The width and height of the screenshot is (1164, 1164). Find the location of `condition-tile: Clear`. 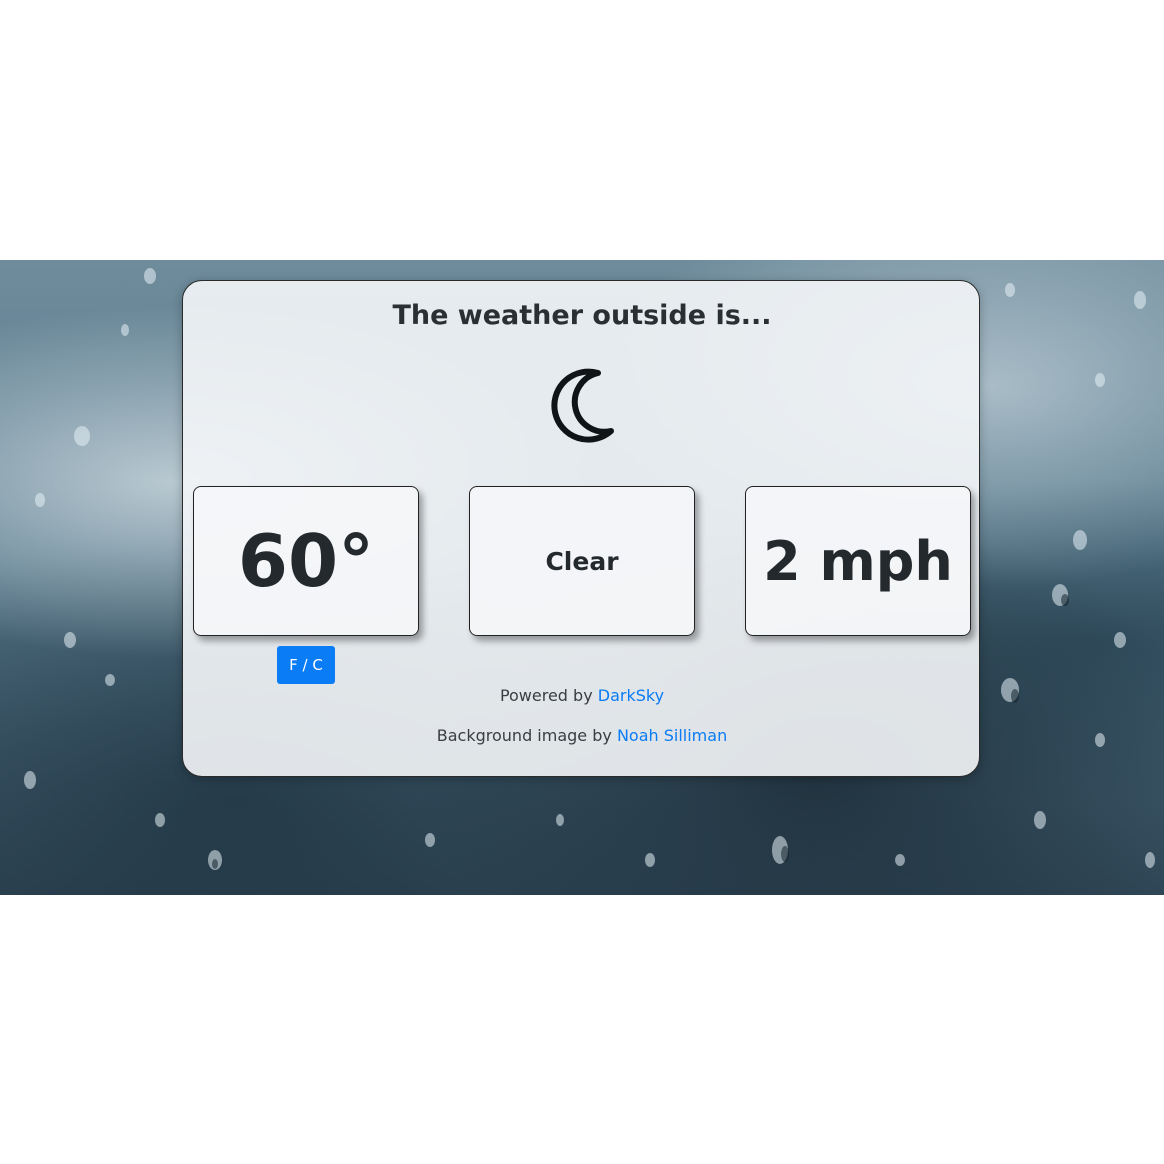

condition-tile: Clear is located at coordinates (582, 561).